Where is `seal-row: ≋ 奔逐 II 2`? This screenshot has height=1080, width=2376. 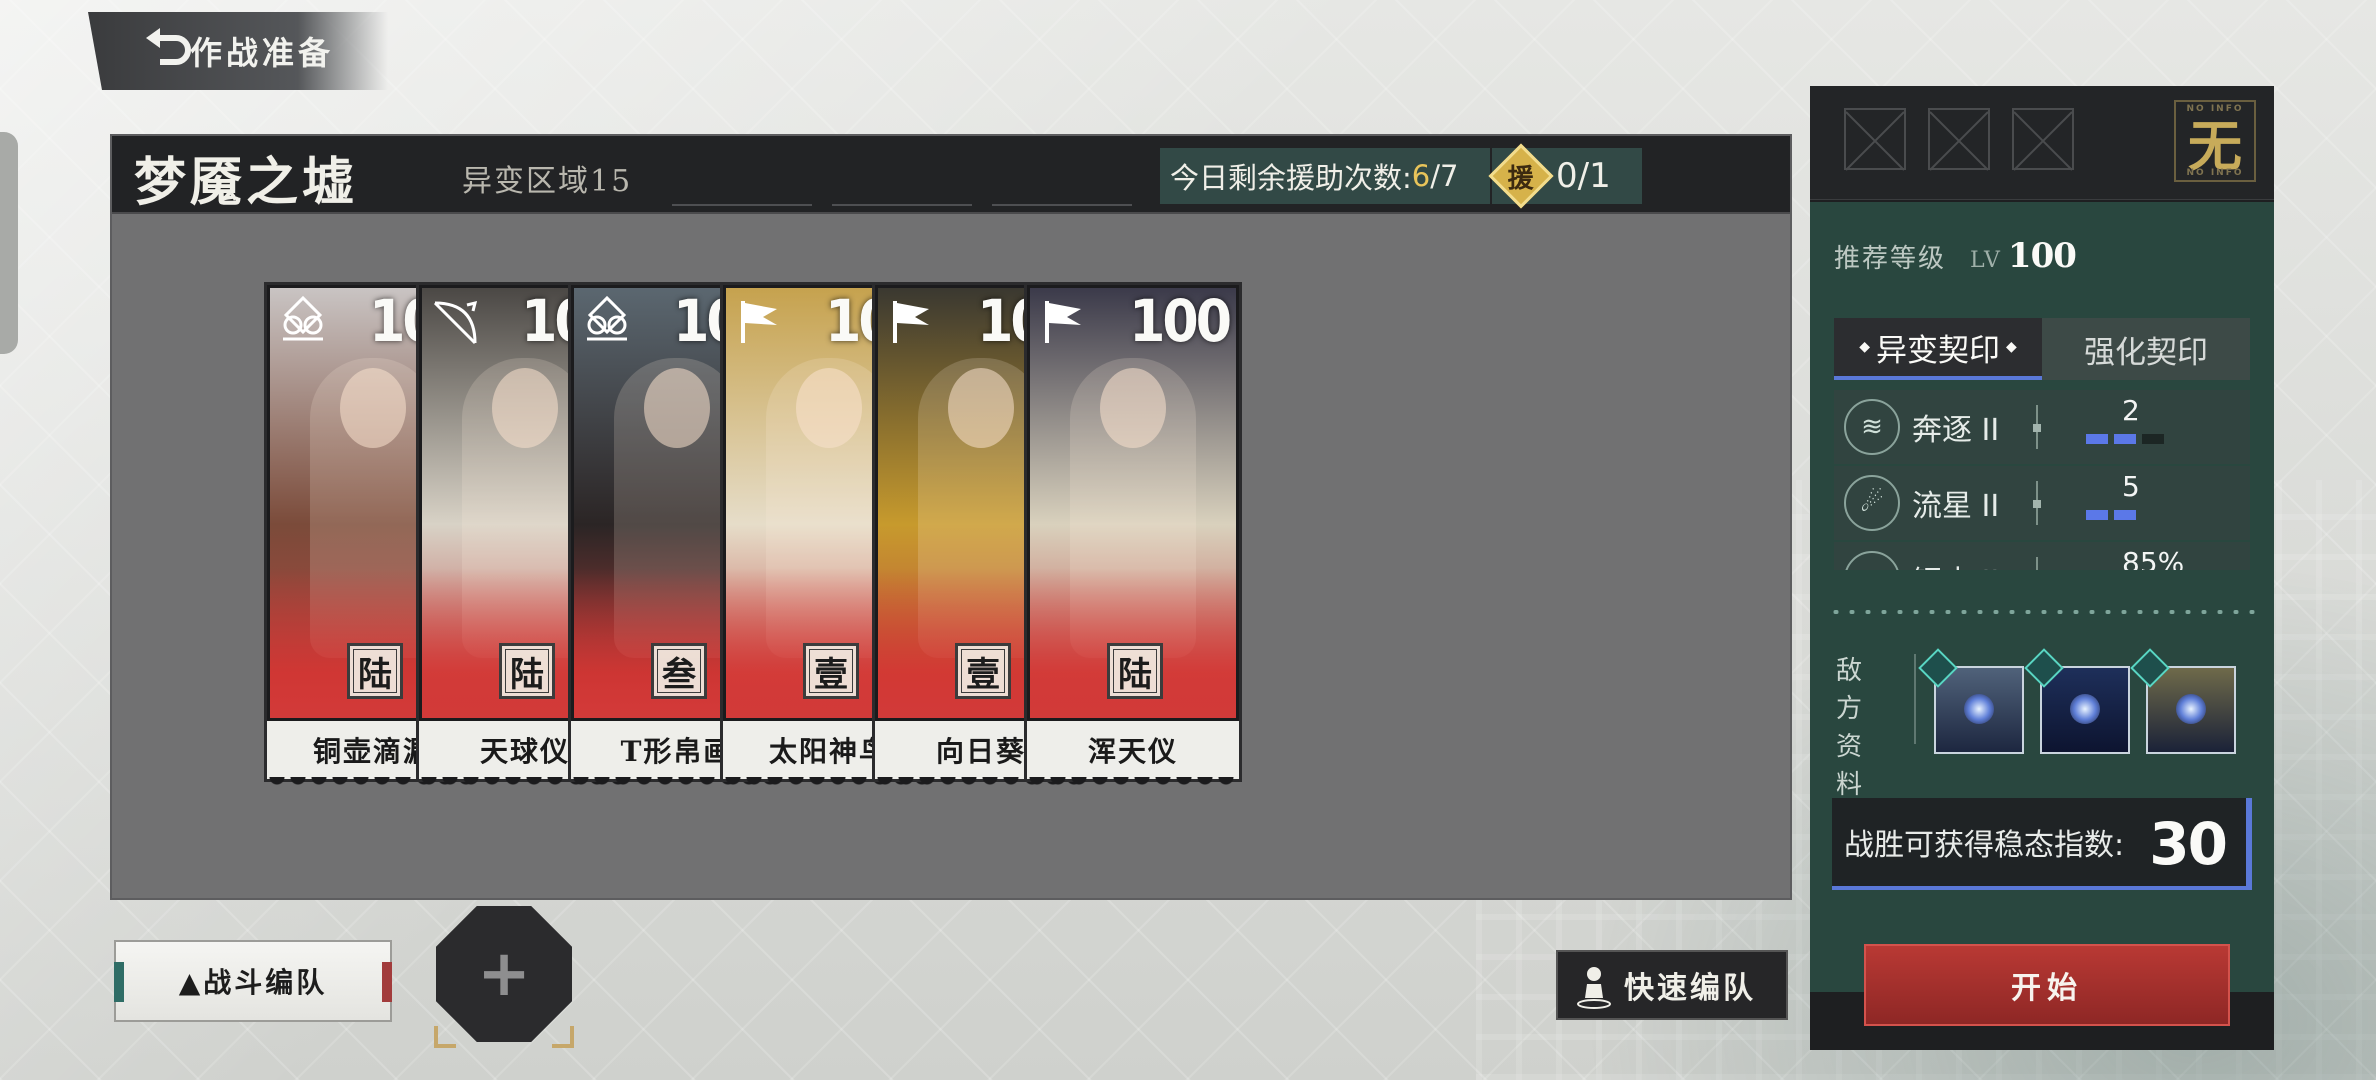
seal-row: ≋ 奔逐 II 2 is located at coordinates (2042, 427).